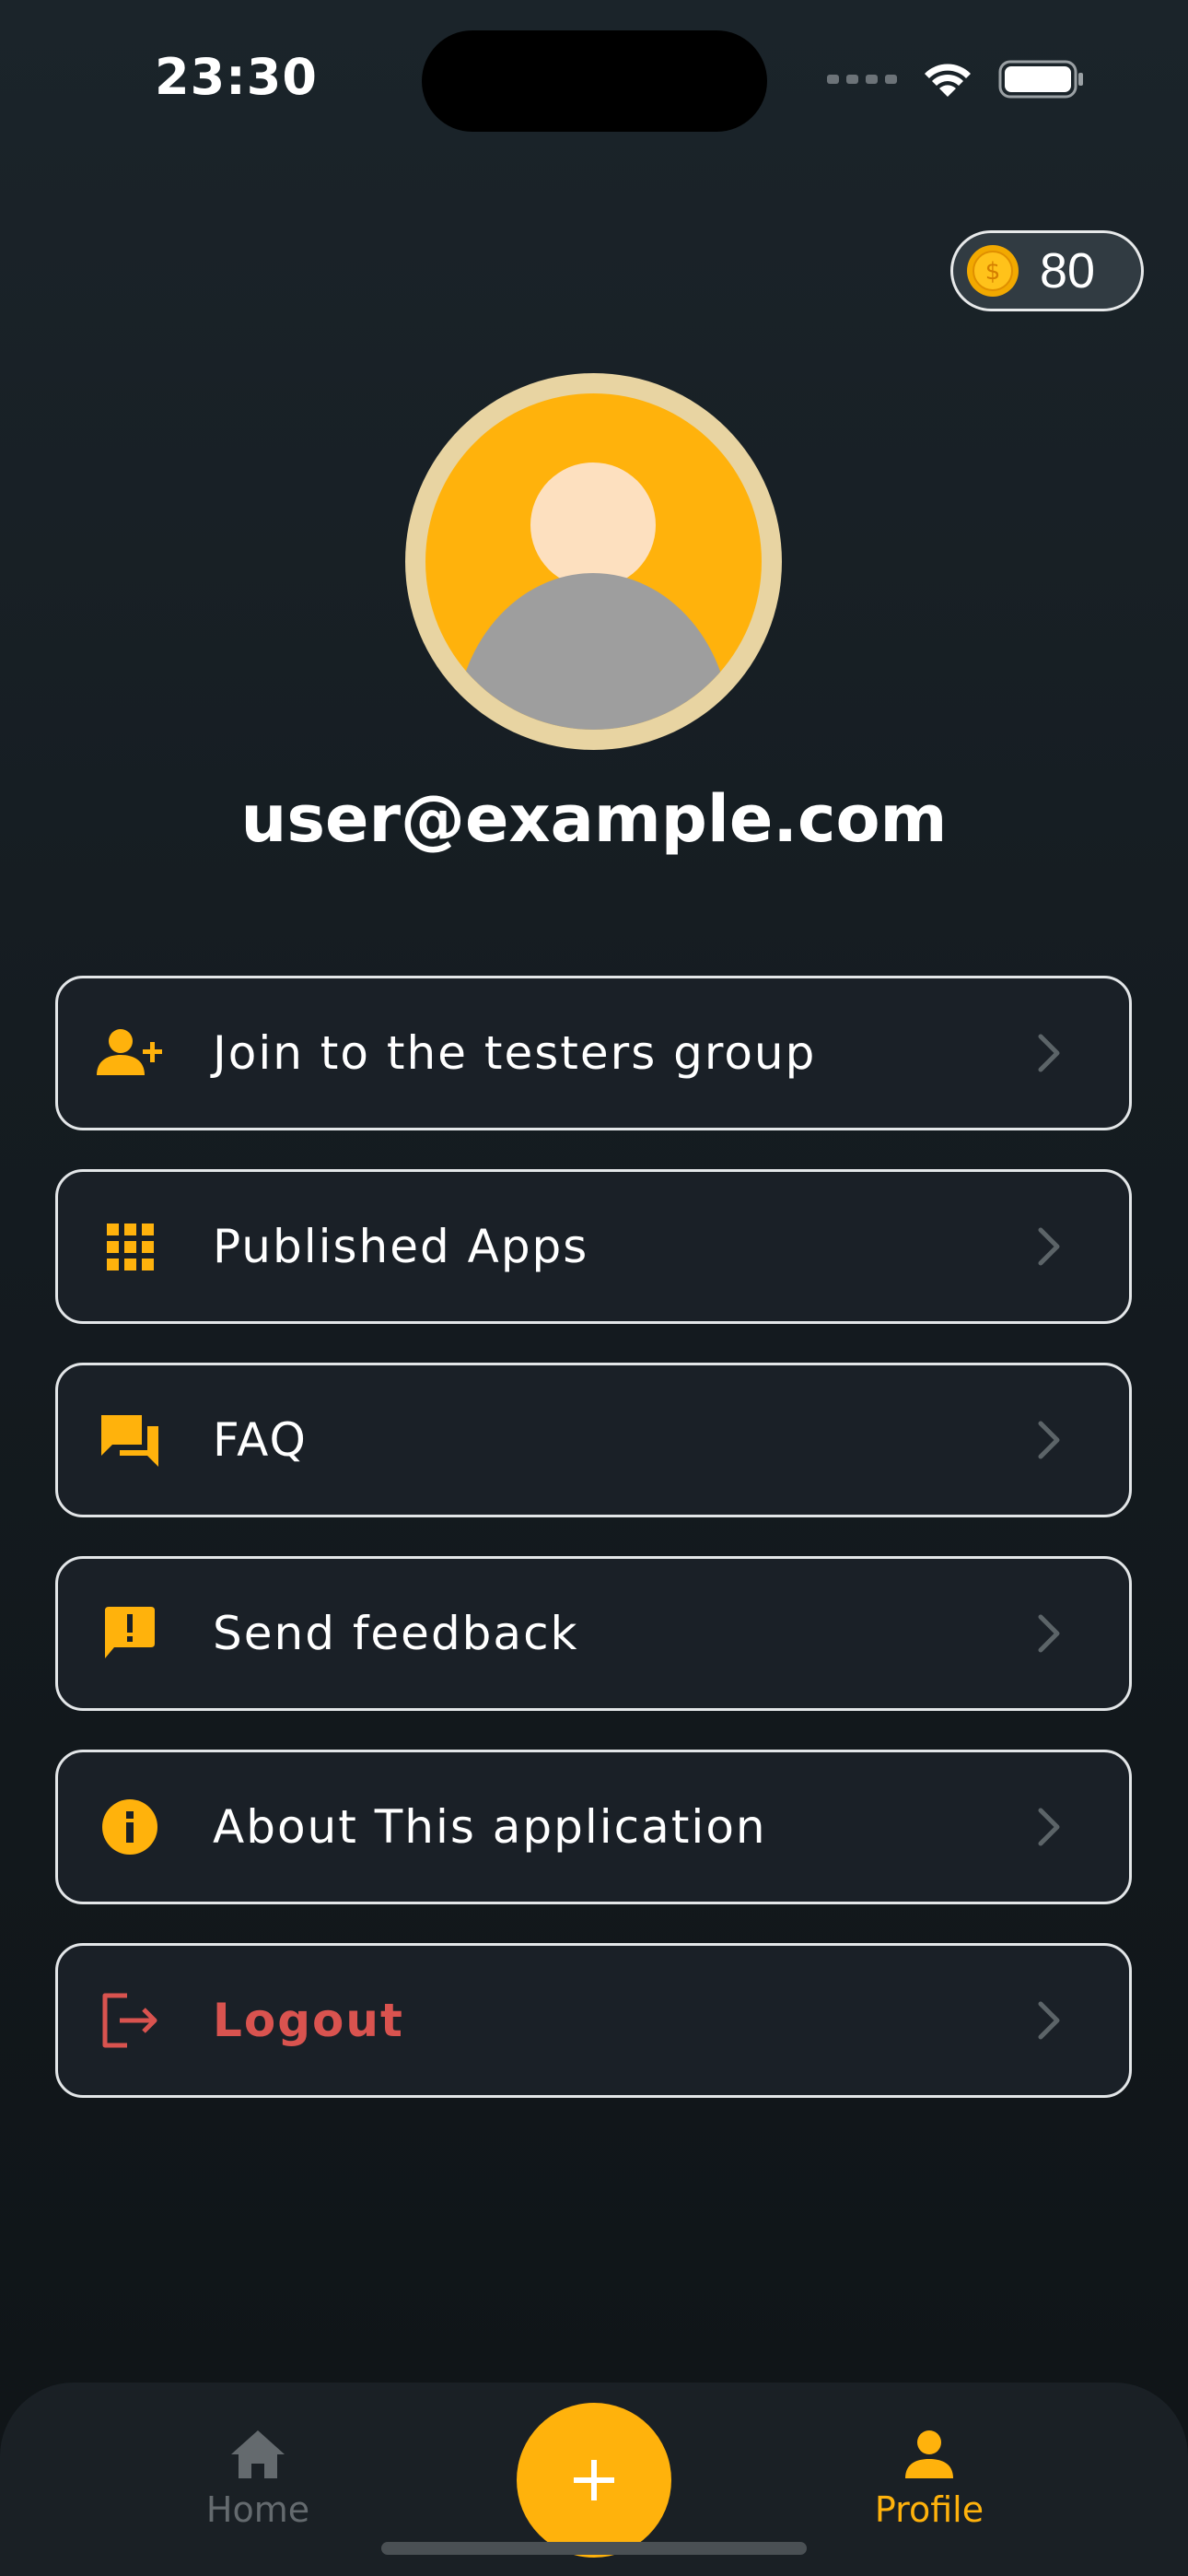  Describe the element at coordinates (401, 1246) in the screenshot. I see `menu-item-label: Published Apps` at that location.